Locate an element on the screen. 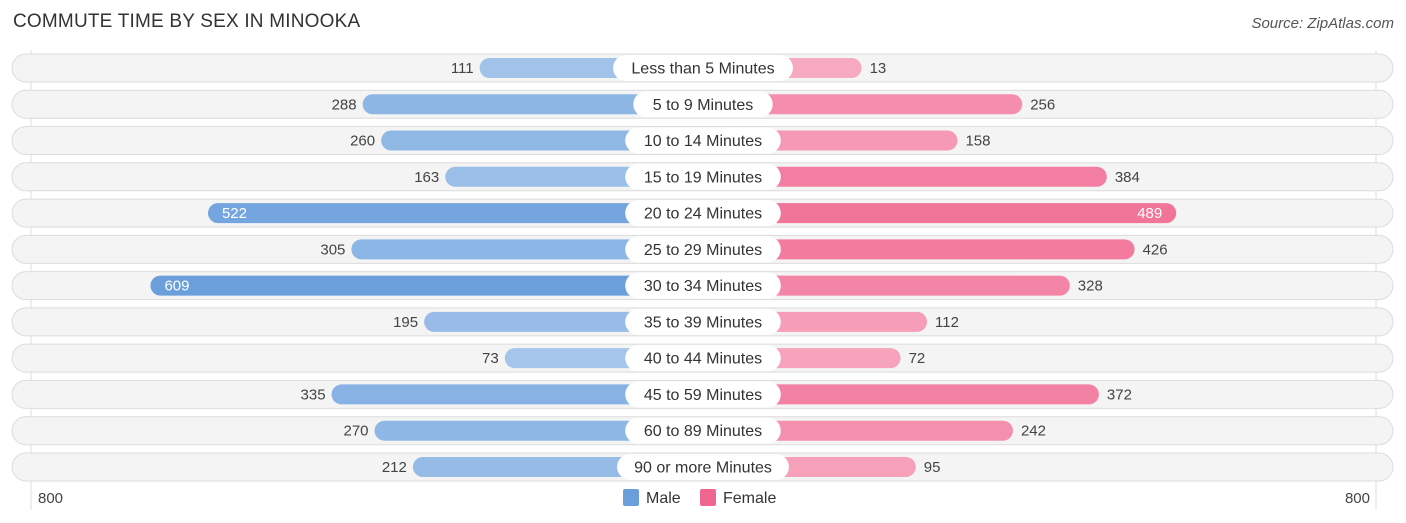 The image size is (1406, 523). chart-row: 90 or more Minutes 212 95 is located at coordinates (702, 467).